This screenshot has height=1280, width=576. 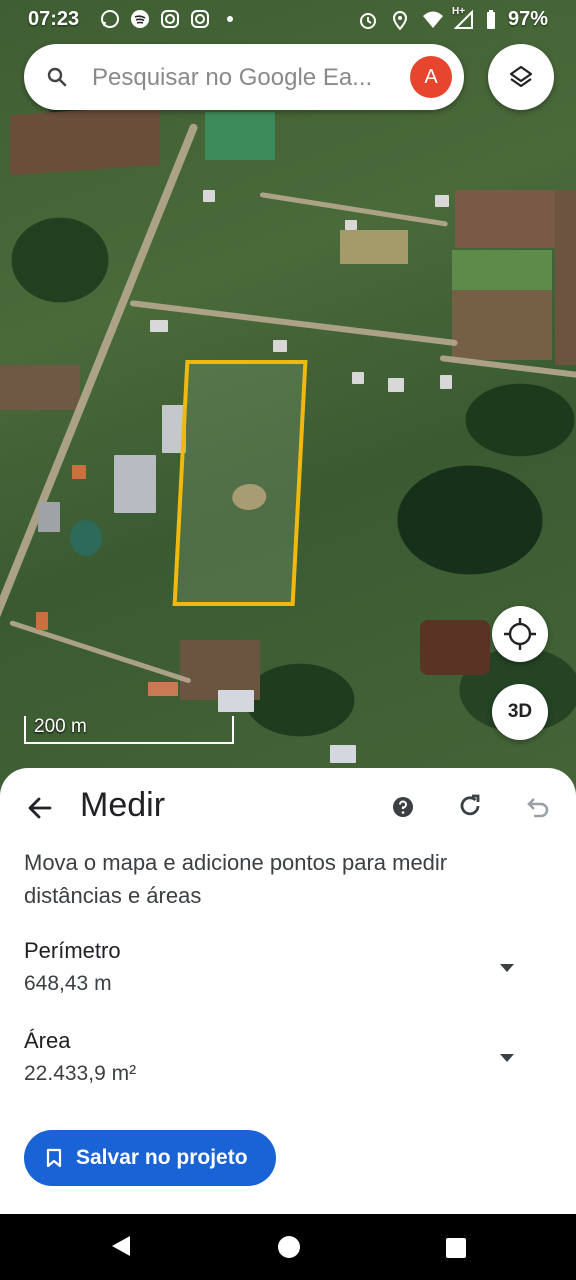 I want to click on location-icon, so click(x=400, y=20).